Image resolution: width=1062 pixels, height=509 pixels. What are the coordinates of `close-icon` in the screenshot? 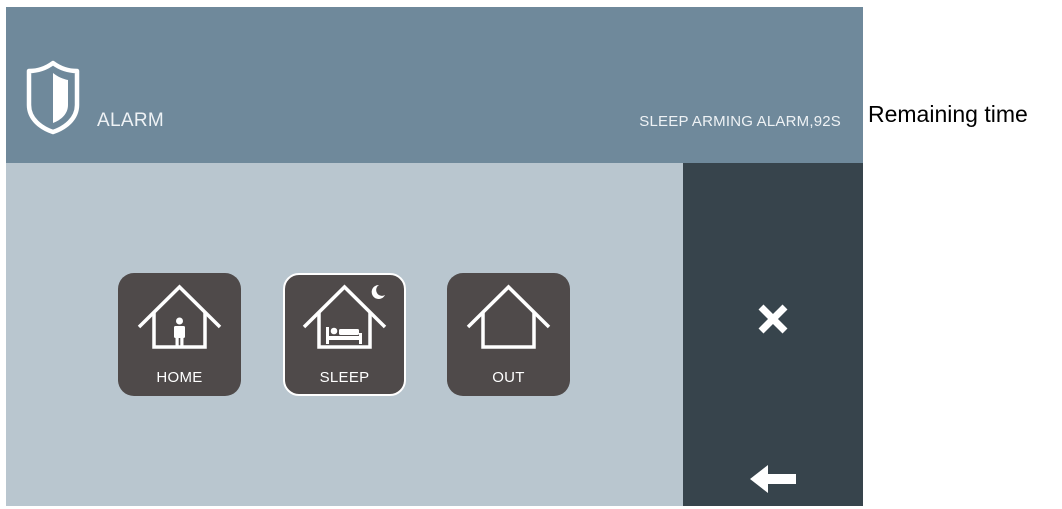 It's located at (773, 319).